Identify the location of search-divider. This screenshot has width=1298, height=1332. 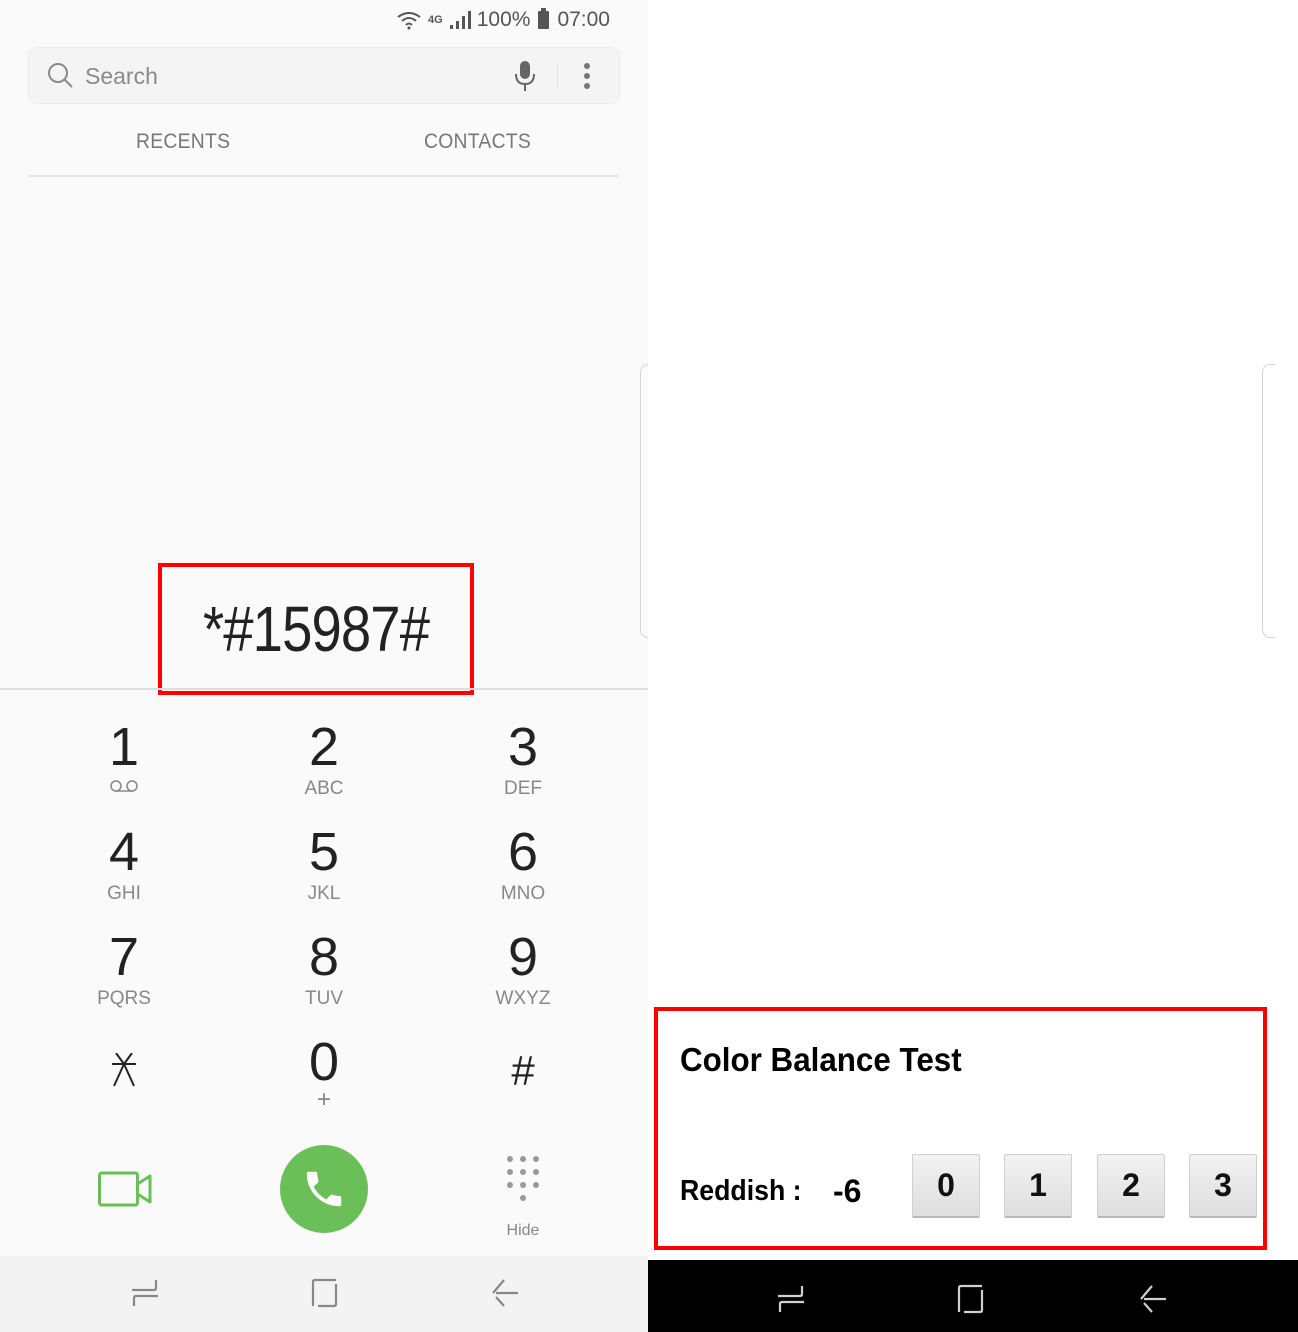
(557, 76).